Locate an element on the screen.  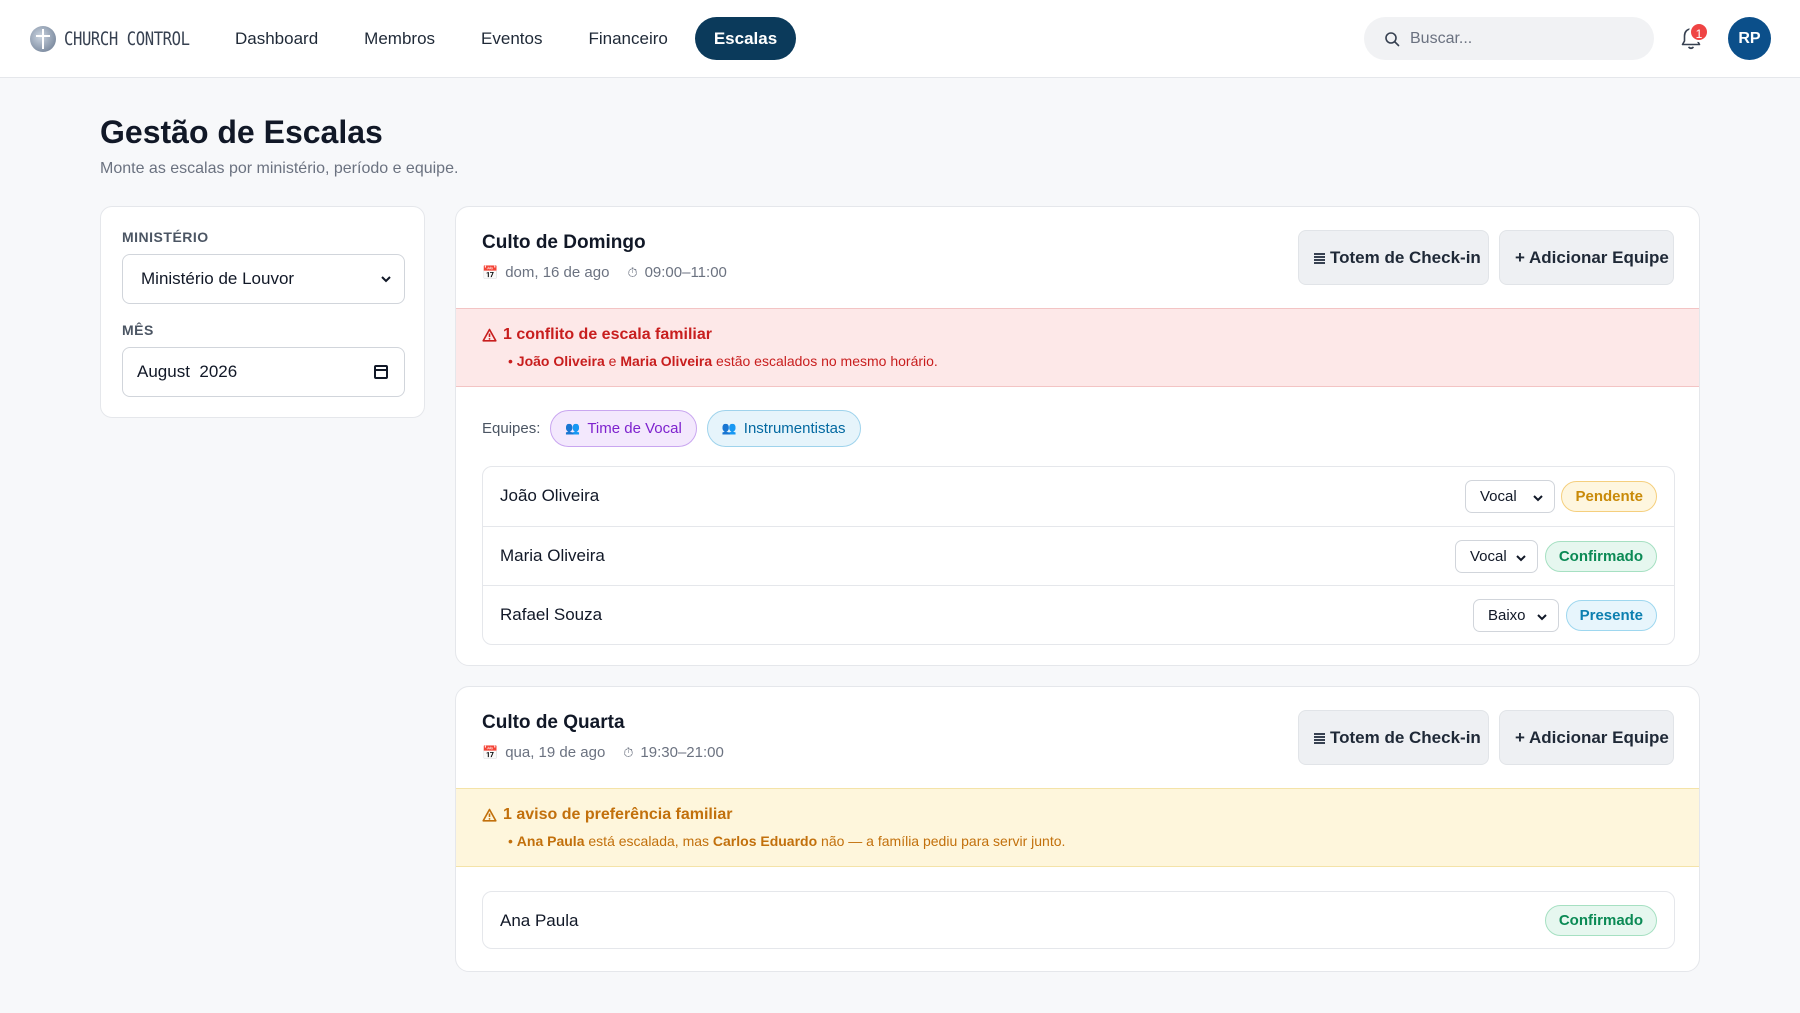
nav-item-financeiro: Financeiro is located at coordinates (627, 38).